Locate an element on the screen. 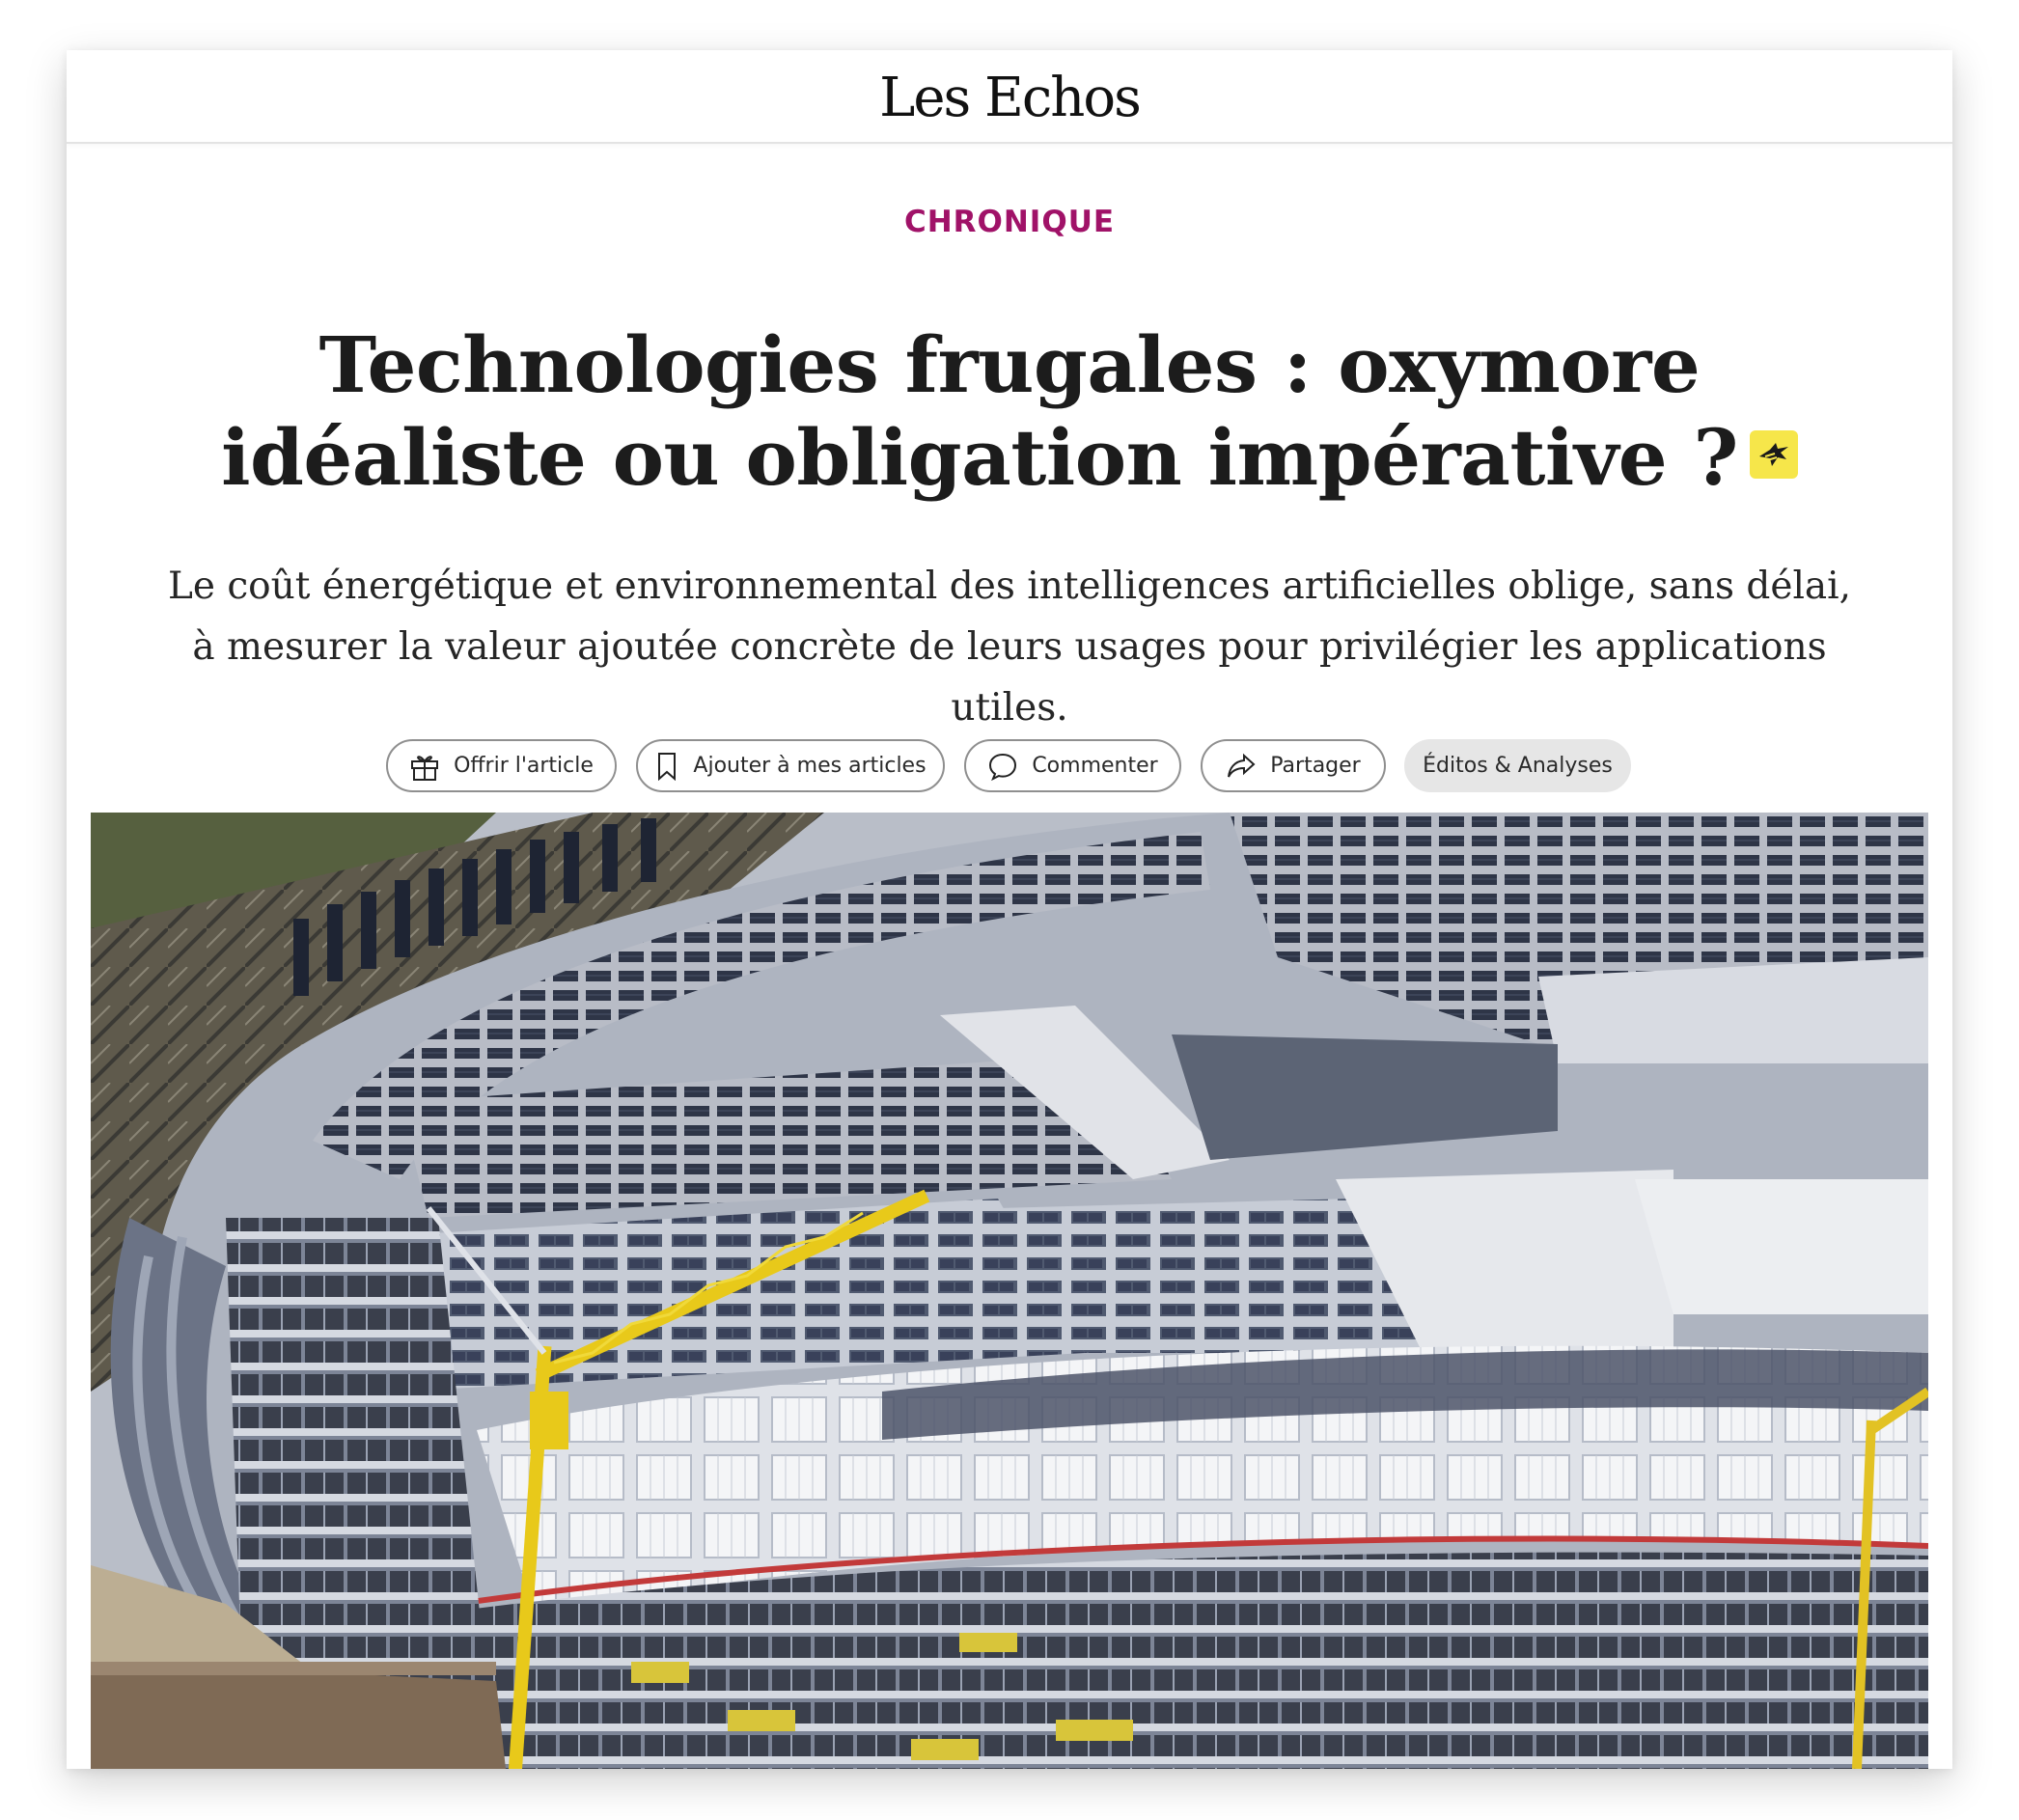 The width and height of the screenshot is (2019, 1820). premium-badge-icon is located at coordinates (1773, 454).